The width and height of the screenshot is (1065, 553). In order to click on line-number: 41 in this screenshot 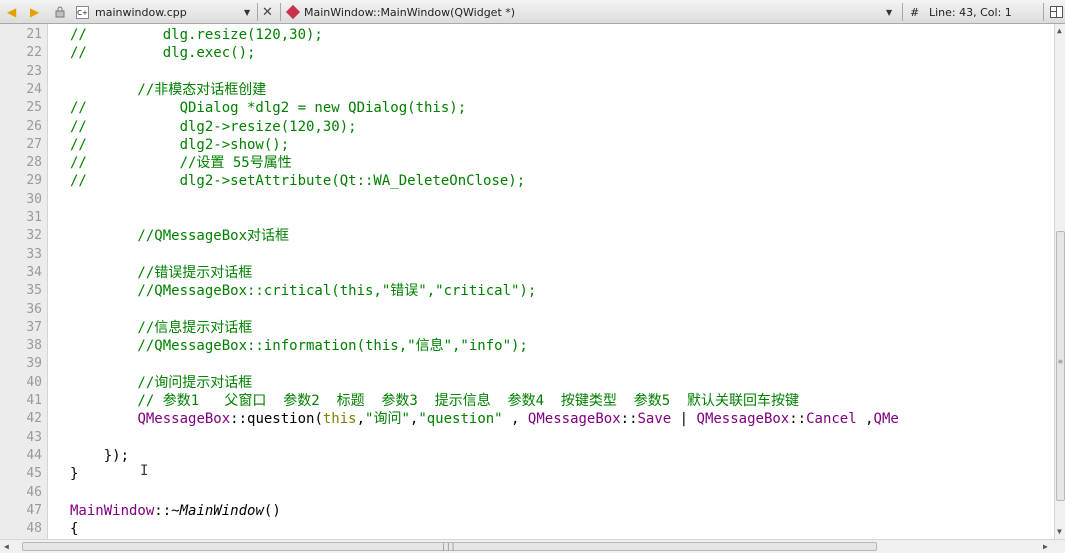, I will do `click(34, 400)`.